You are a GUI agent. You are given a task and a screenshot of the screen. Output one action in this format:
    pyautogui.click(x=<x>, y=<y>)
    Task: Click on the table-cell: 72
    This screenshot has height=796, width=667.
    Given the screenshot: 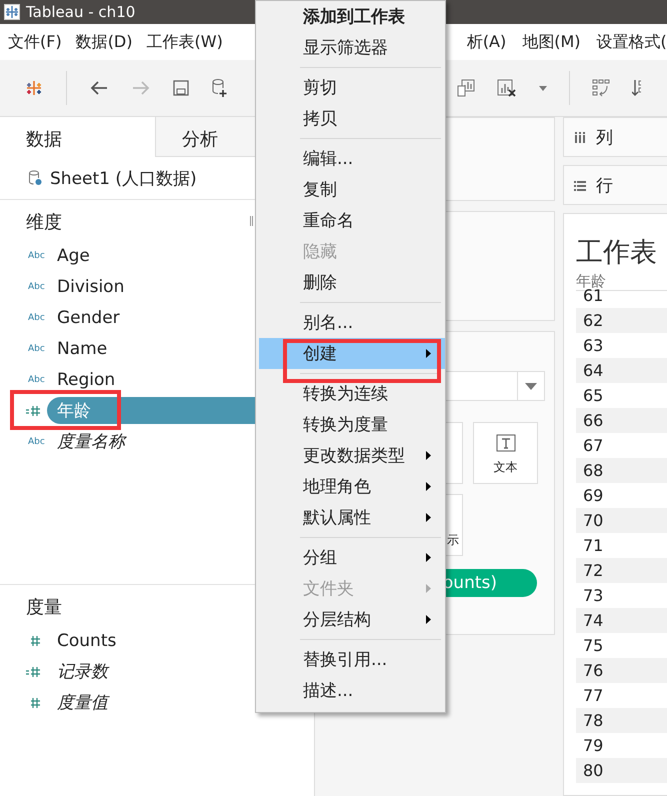 What is the action you would take?
    pyautogui.click(x=621, y=570)
    